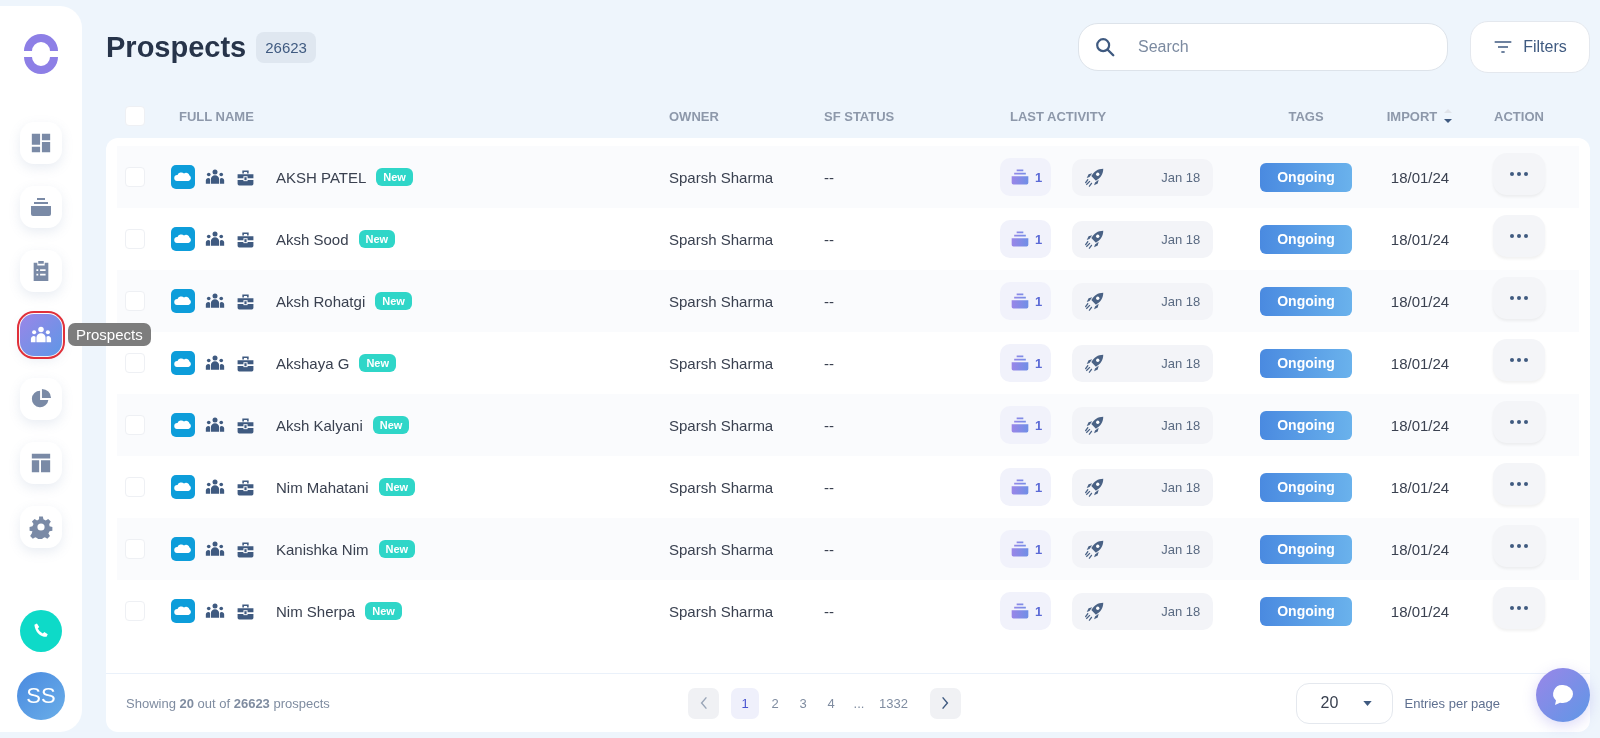 The image size is (1600, 738). Describe the element at coordinates (829, 487) in the screenshot. I see `sf-status: --` at that location.